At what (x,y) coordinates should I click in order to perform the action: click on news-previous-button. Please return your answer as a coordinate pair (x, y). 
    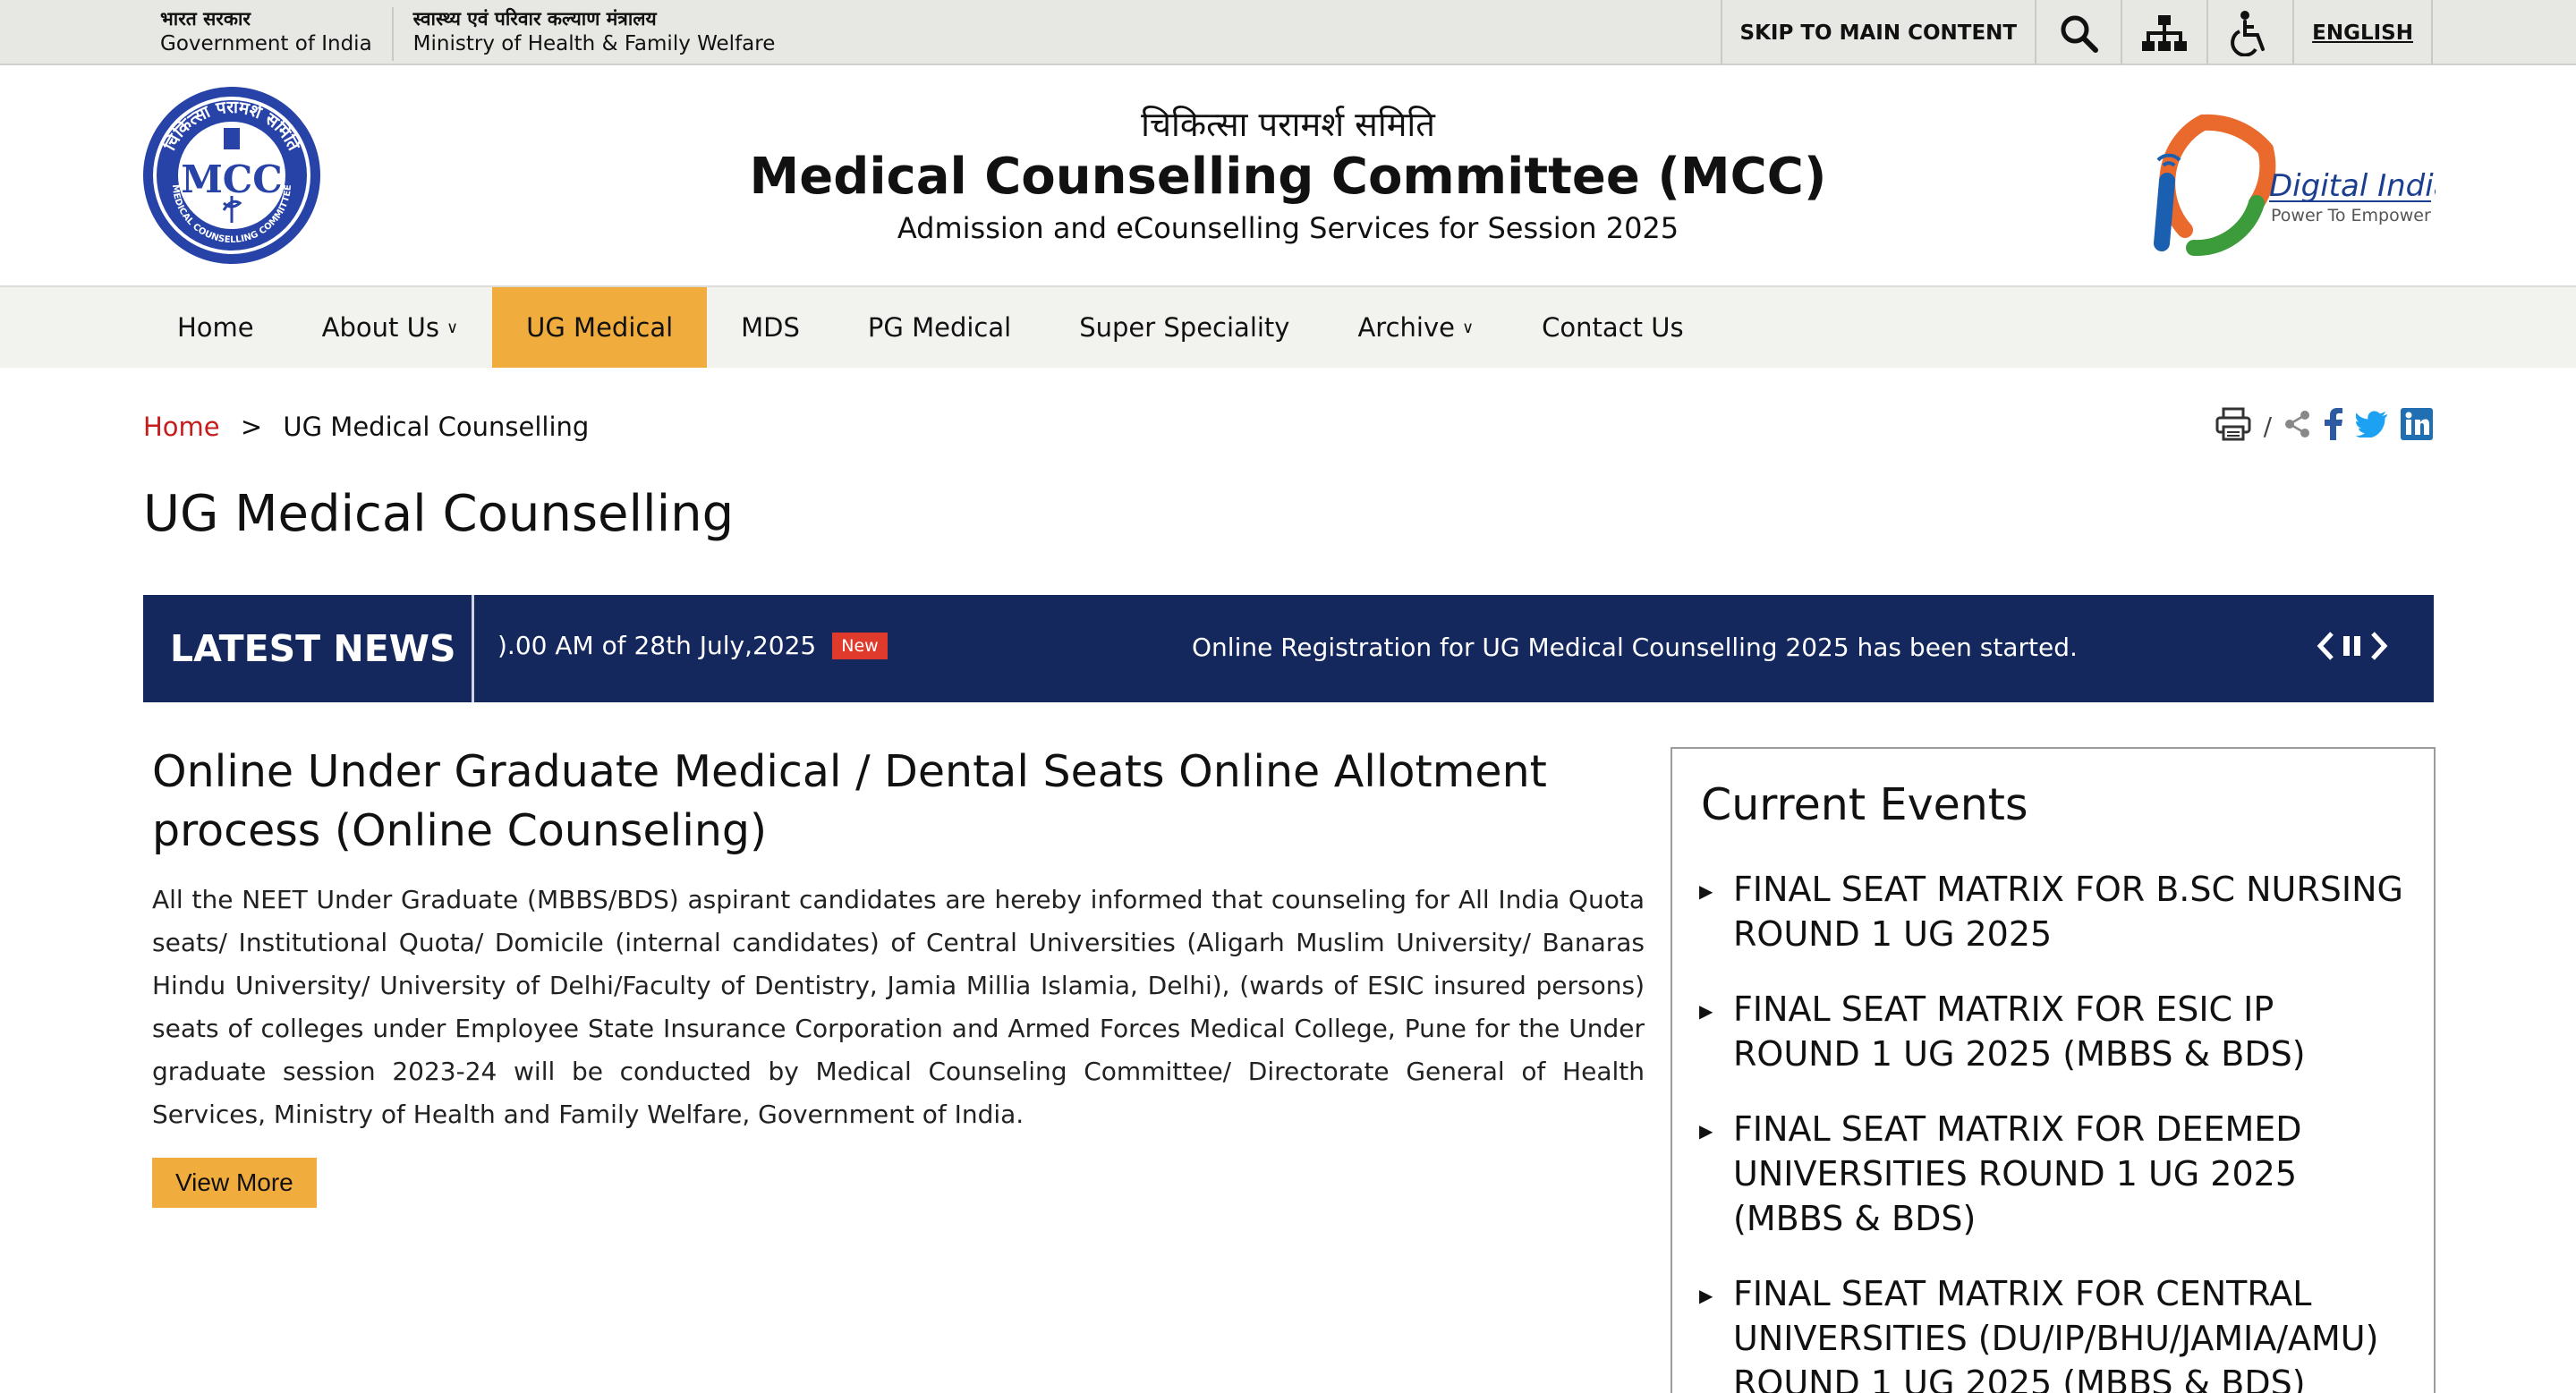
    Looking at the image, I should click on (2325, 648).